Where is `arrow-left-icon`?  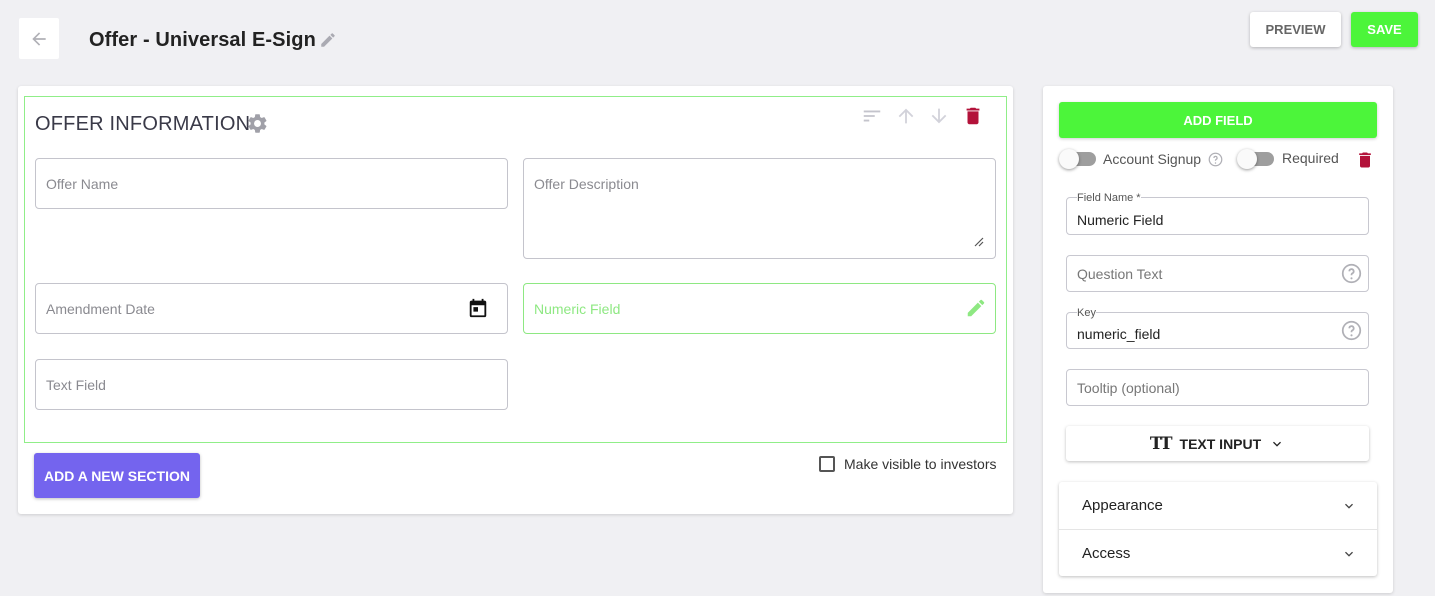
arrow-left-icon is located at coordinates (39, 38).